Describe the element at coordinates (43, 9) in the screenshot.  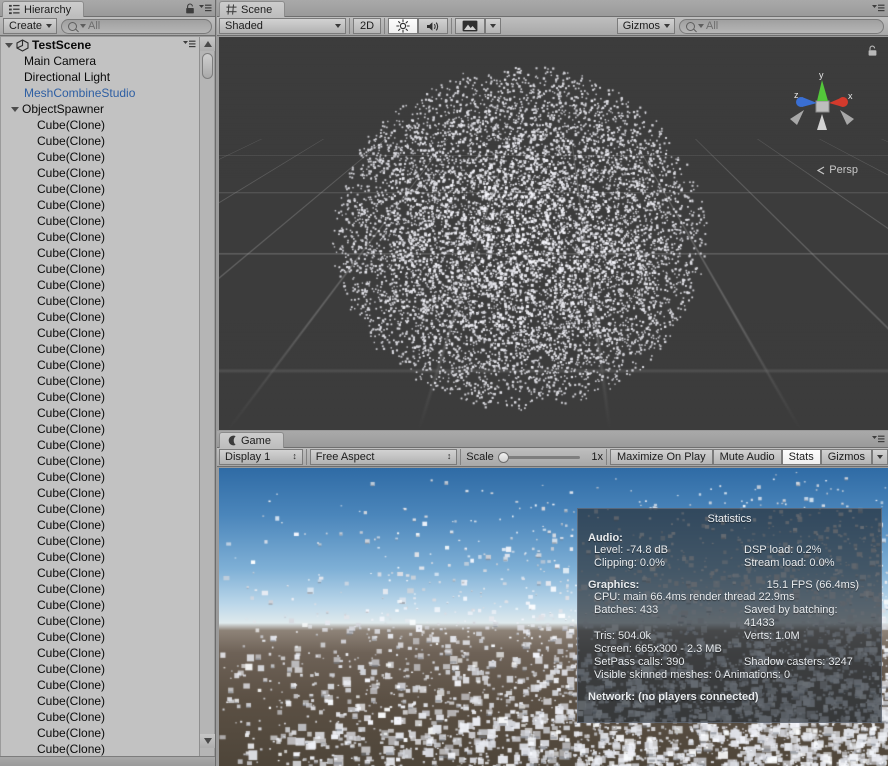
I see `tab-hierarchy: Hierarchy` at that location.